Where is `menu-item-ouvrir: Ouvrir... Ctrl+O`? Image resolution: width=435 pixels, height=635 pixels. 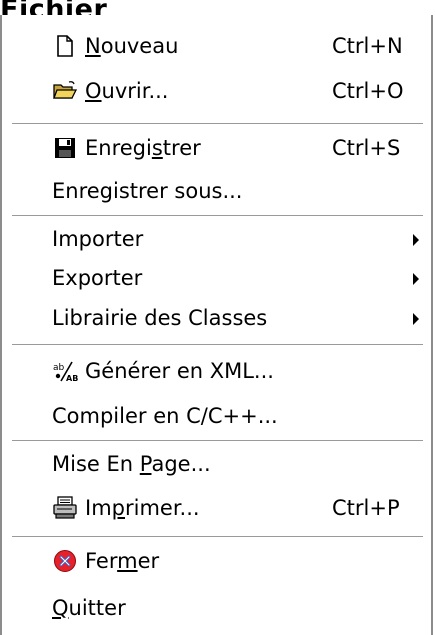 menu-item-ouvrir: Ouvrir... Ctrl+O is located at coordinates (216, 91).